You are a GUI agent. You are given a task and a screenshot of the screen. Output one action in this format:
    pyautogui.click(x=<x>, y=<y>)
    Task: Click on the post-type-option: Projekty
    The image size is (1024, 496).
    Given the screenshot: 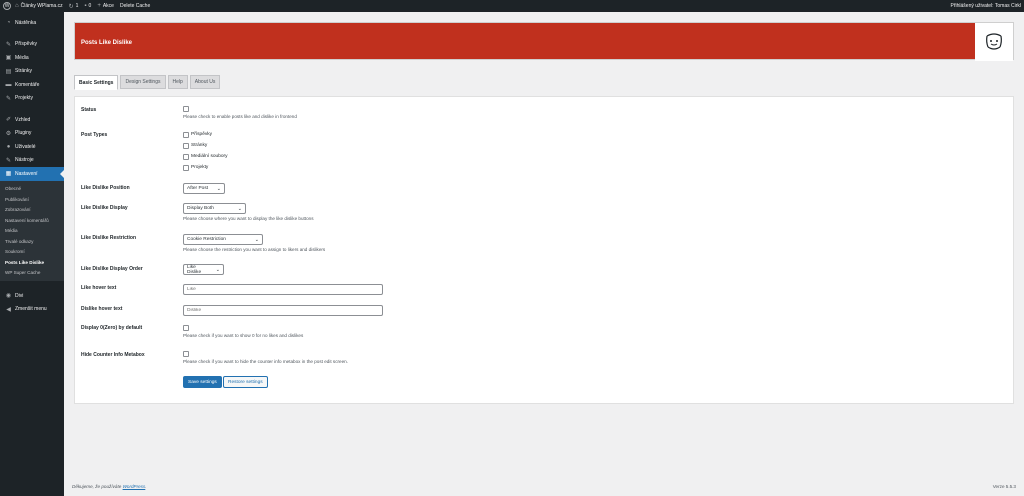 What is the action you would take?
    pyautogui.click(x=205, y=167)
    